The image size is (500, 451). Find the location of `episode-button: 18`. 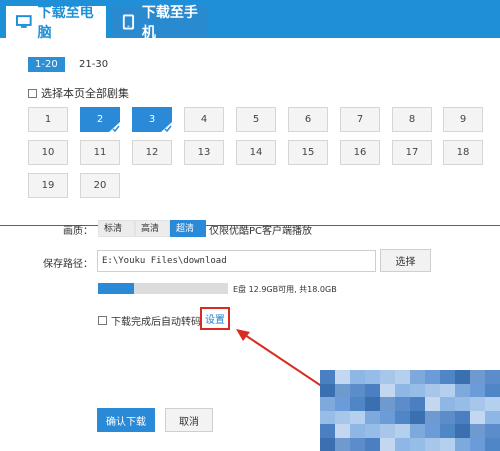

episode-button: 18 is located at coordinates (463, 152).